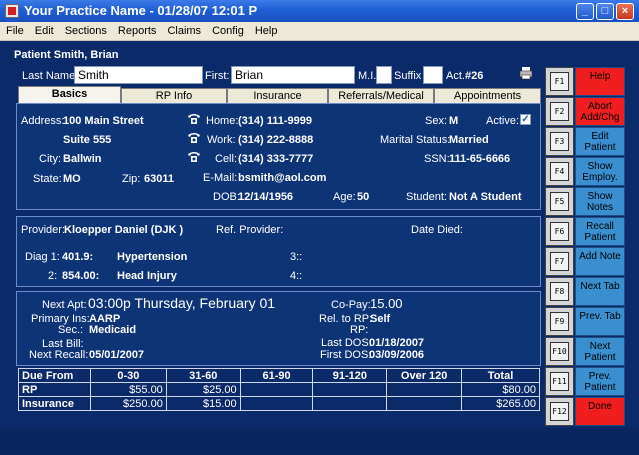 The width and height of the screenshot is (639, 455). What do you see at coordinates (585, 381) in the screenshot?
I see `fkey-f11-button: F11 Prev. Patient` at bounding box center [585, 381].